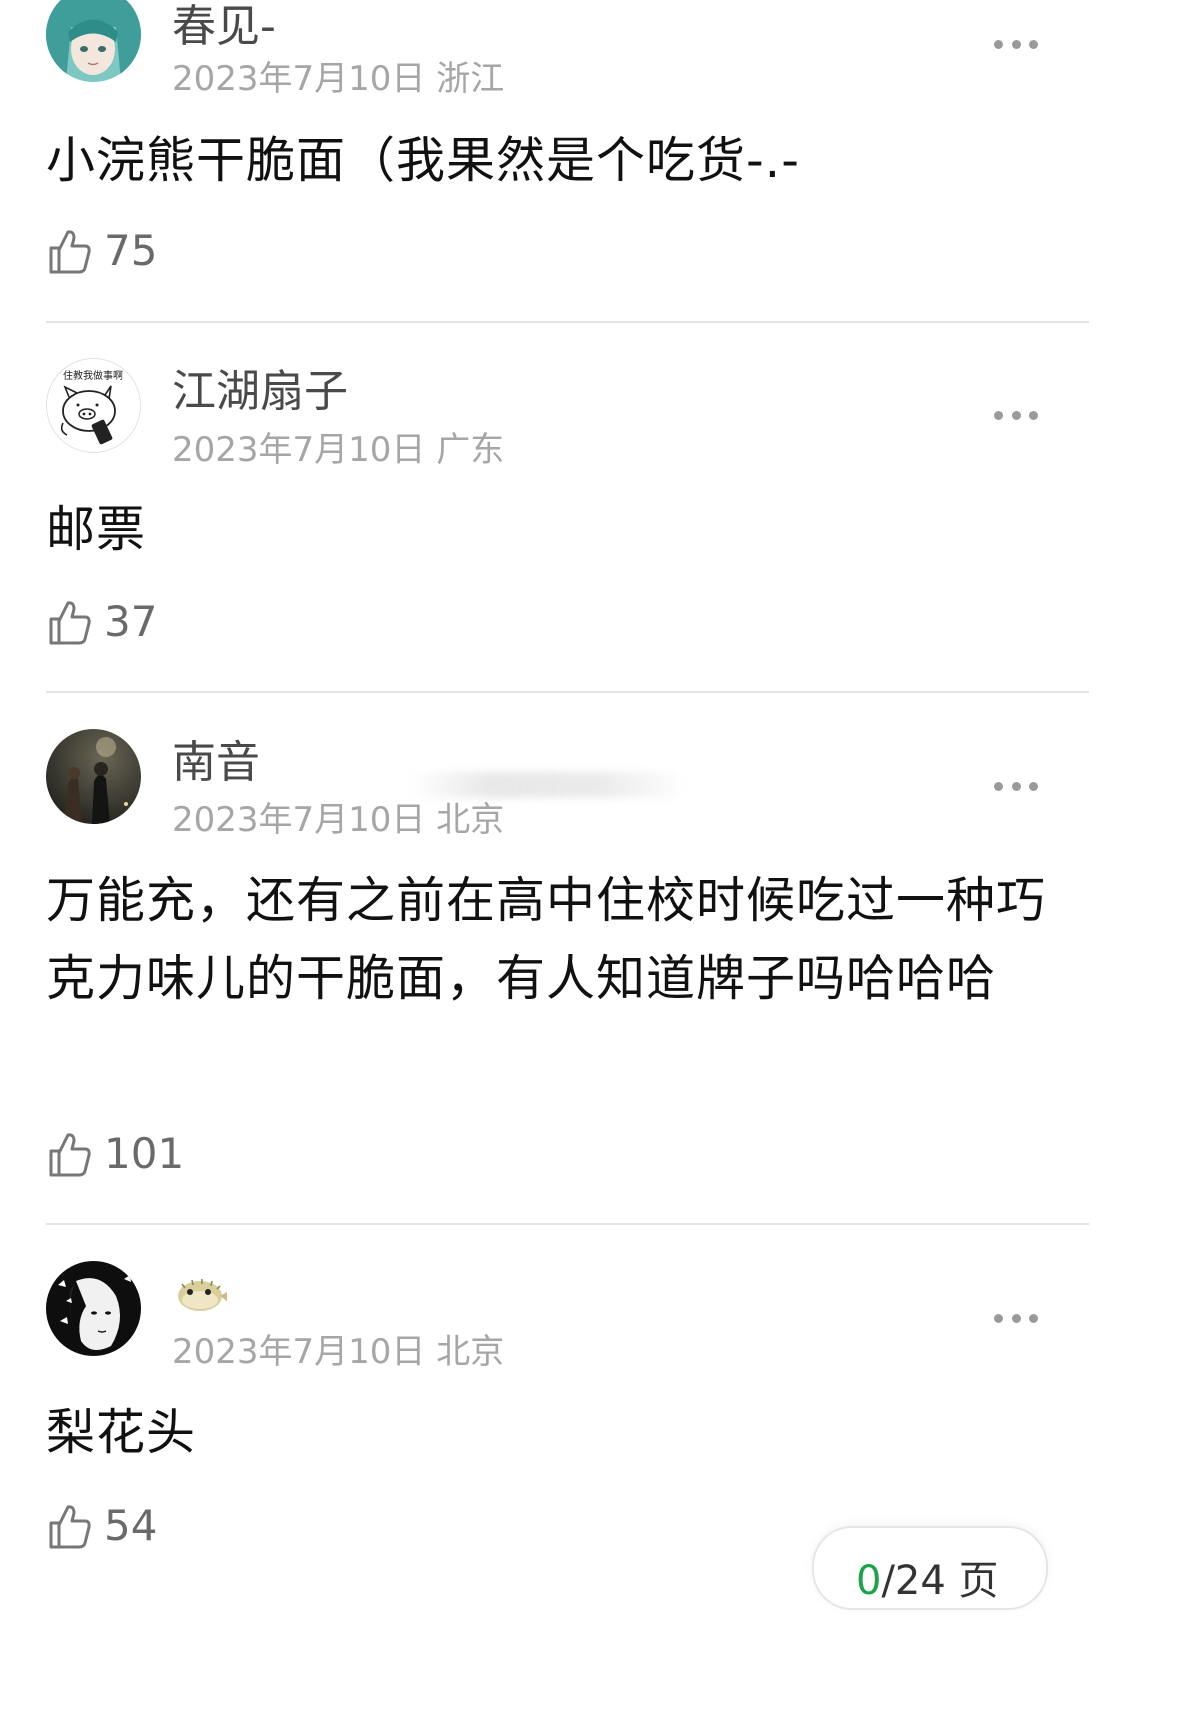 This screenshot has width=1200, height=1733. I want to click on username-icon-wrapper, so click(200, 1299).